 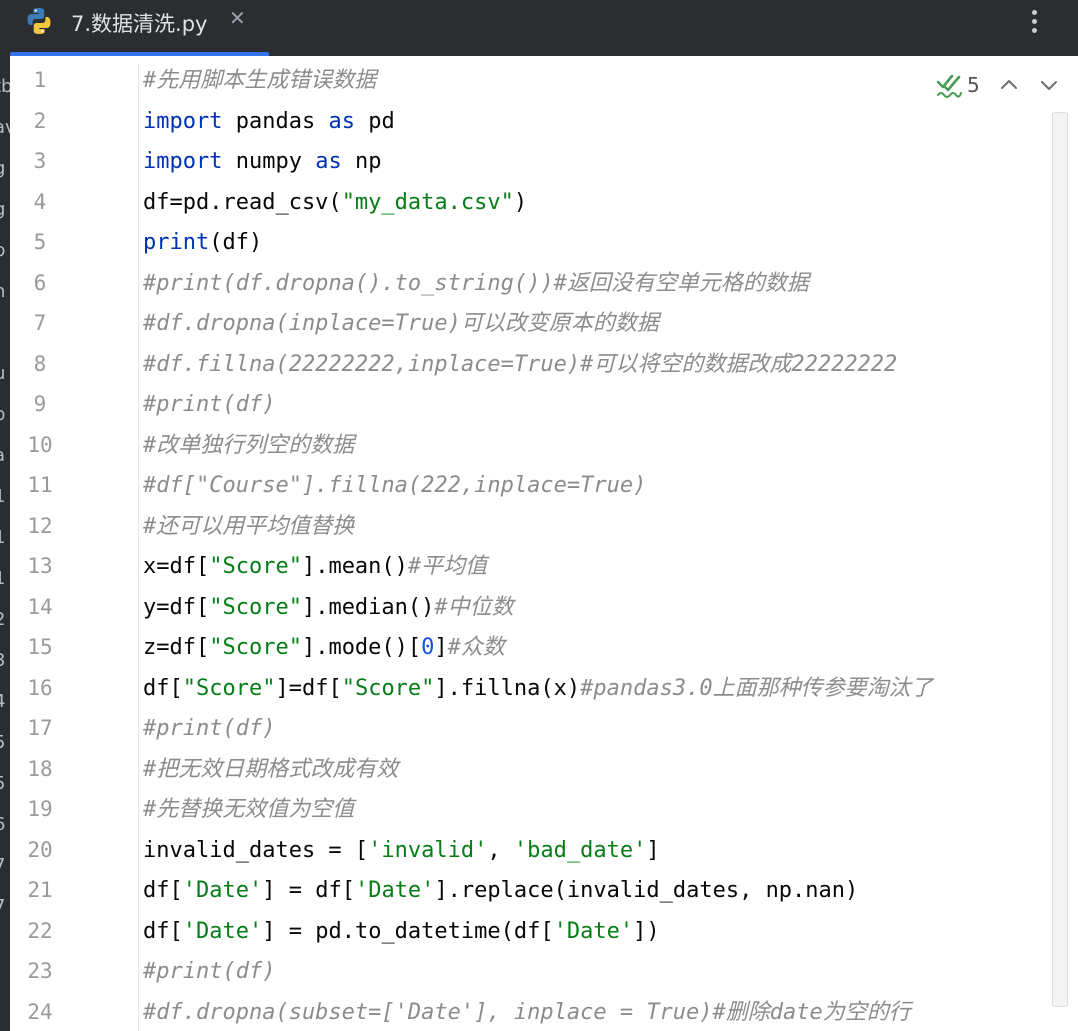 What do you see at coordinates (40, 323) in the screenshot?
I see `line-number: 7` at bounding box center [40, 323].